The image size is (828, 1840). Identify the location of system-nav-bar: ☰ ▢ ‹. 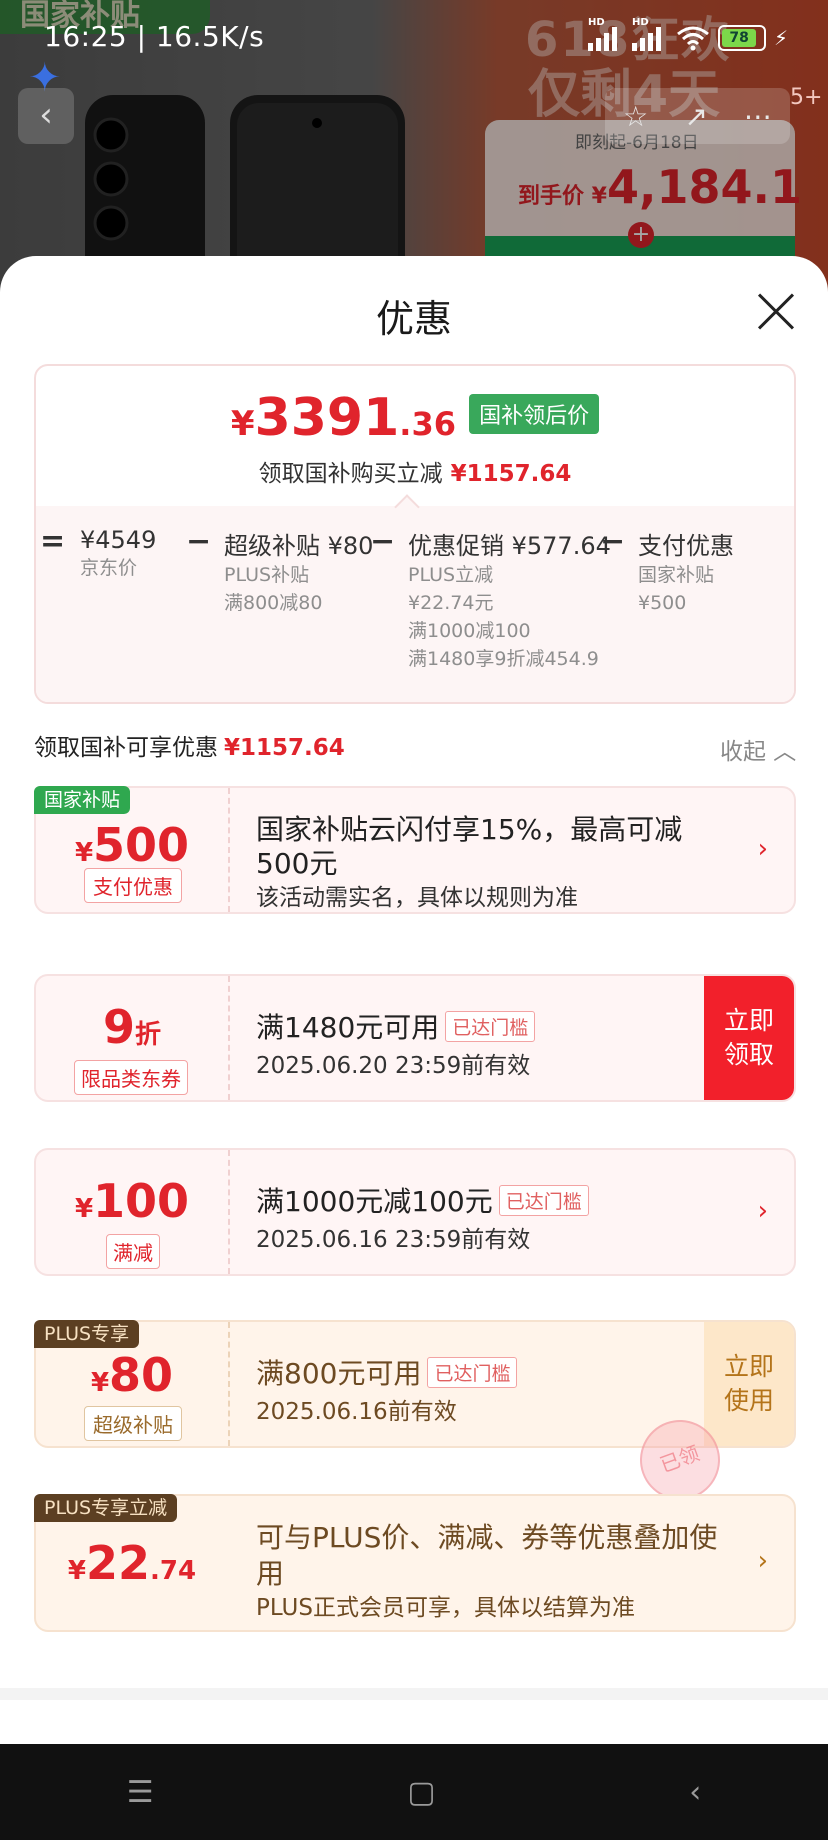
(414, 1792).